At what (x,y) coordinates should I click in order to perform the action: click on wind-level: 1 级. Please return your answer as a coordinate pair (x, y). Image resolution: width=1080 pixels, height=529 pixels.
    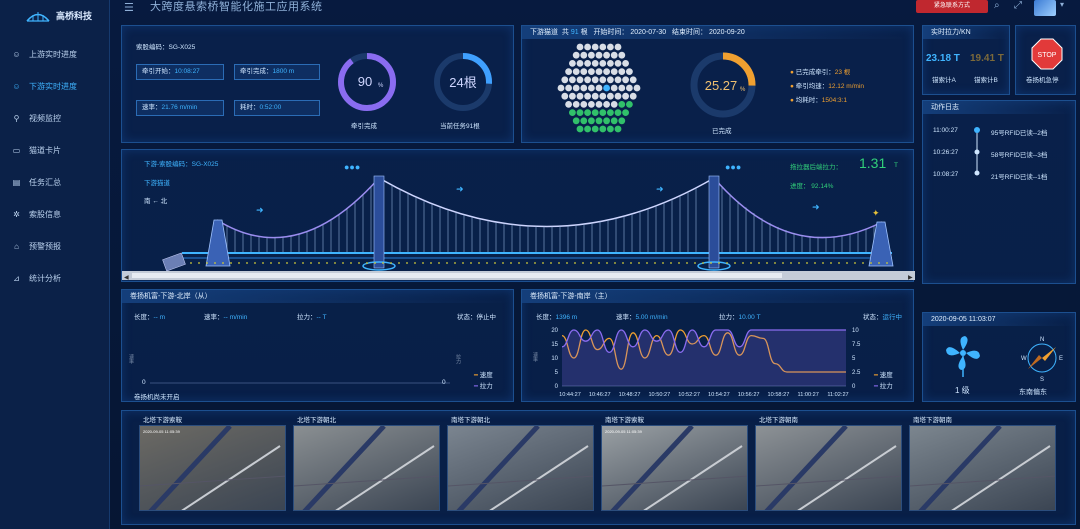
    Looking at the image, I should click on (962, 390).